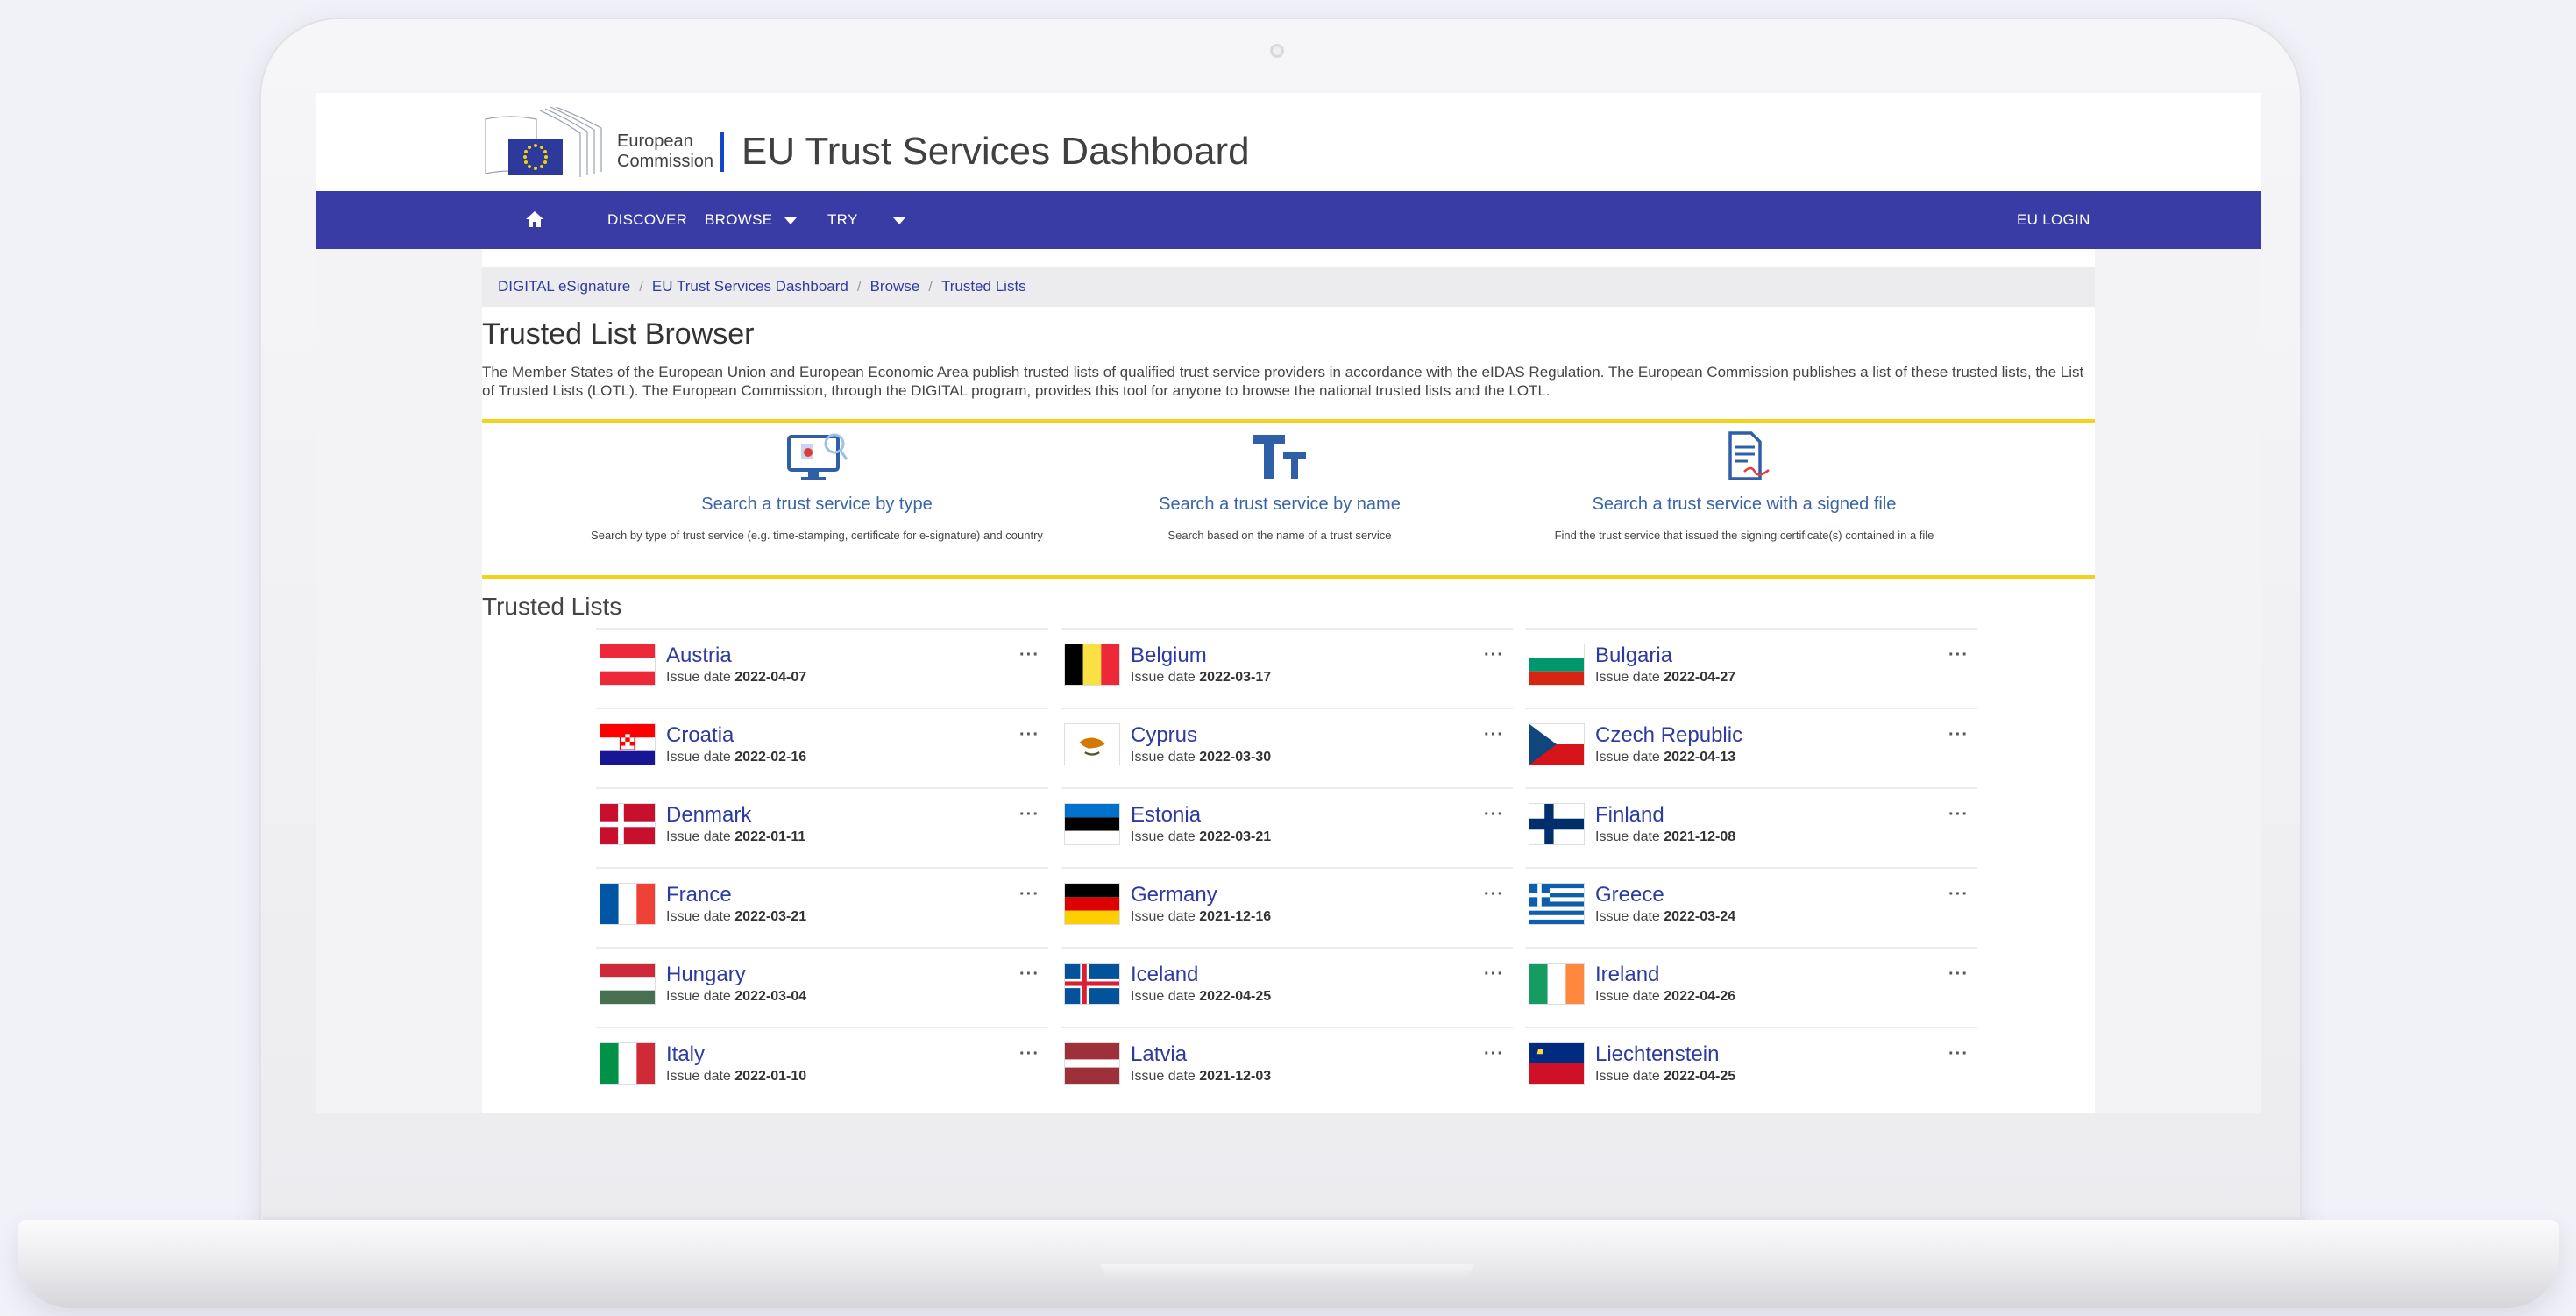  Describe the element at coordinates (1287, 986) in the screenshot. I see `country-card-iceland: Iceland Issue date 2022-04-25 ···` at that location.